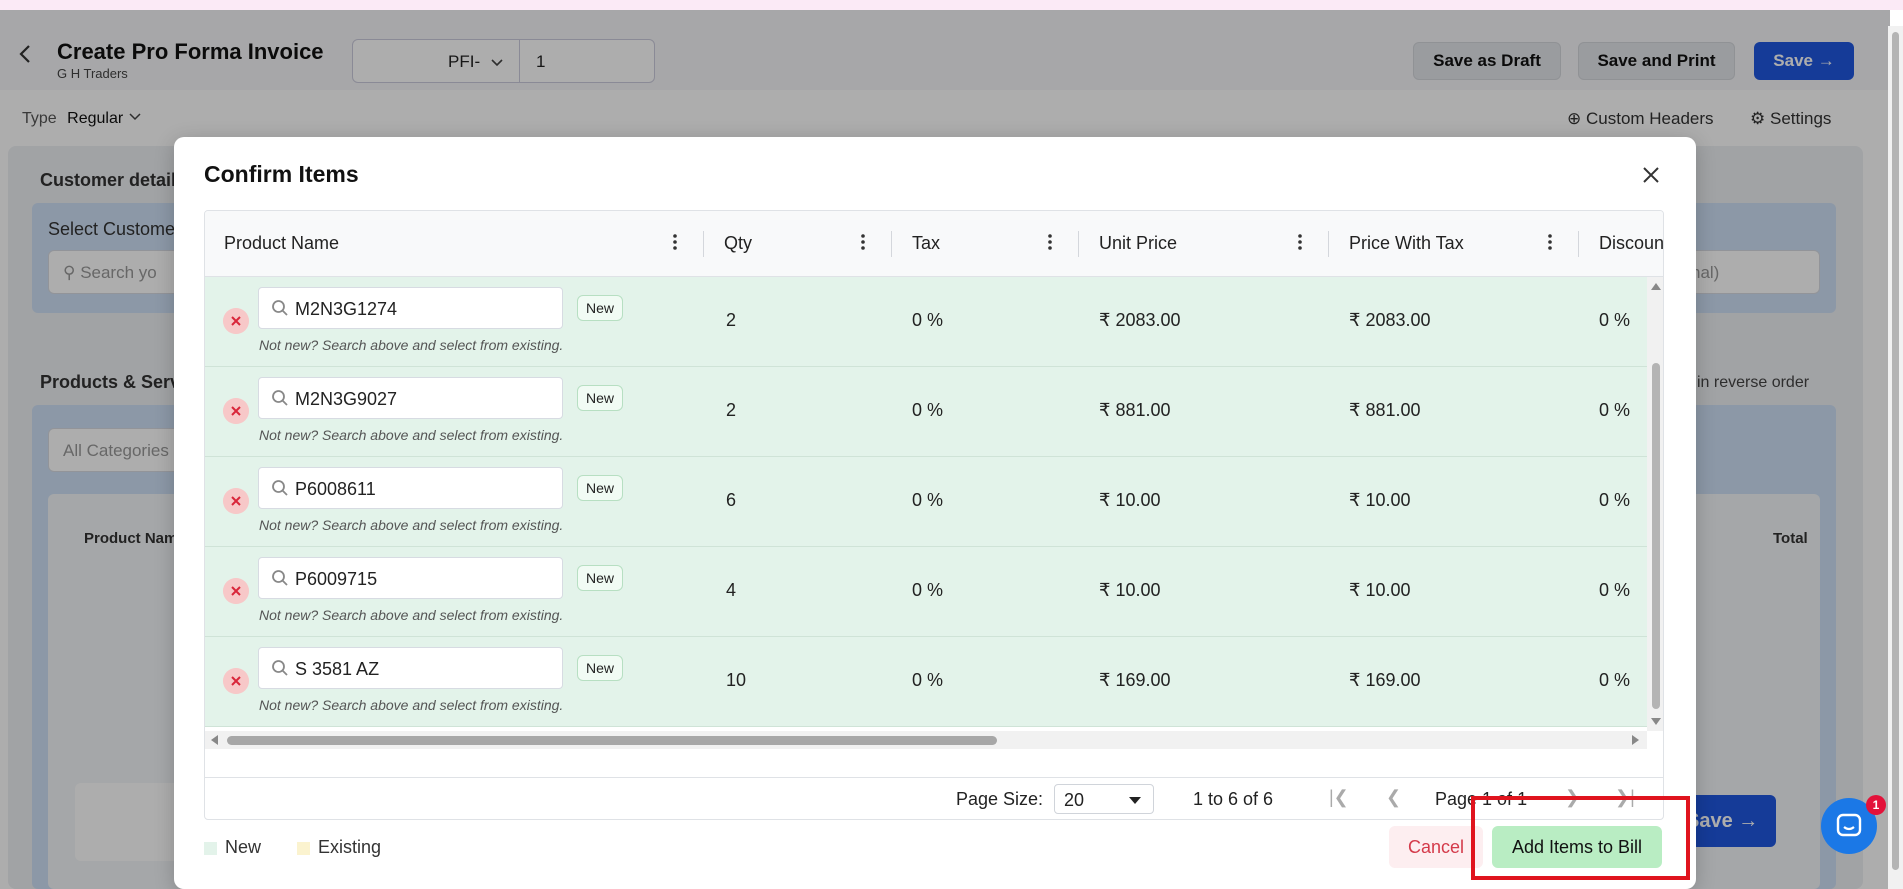 The image size is (1903, 889). What do you see at coordinates (1135, 800) in the screenshot?
I see `caret-down-icon` at bounding box center [1135, 800].